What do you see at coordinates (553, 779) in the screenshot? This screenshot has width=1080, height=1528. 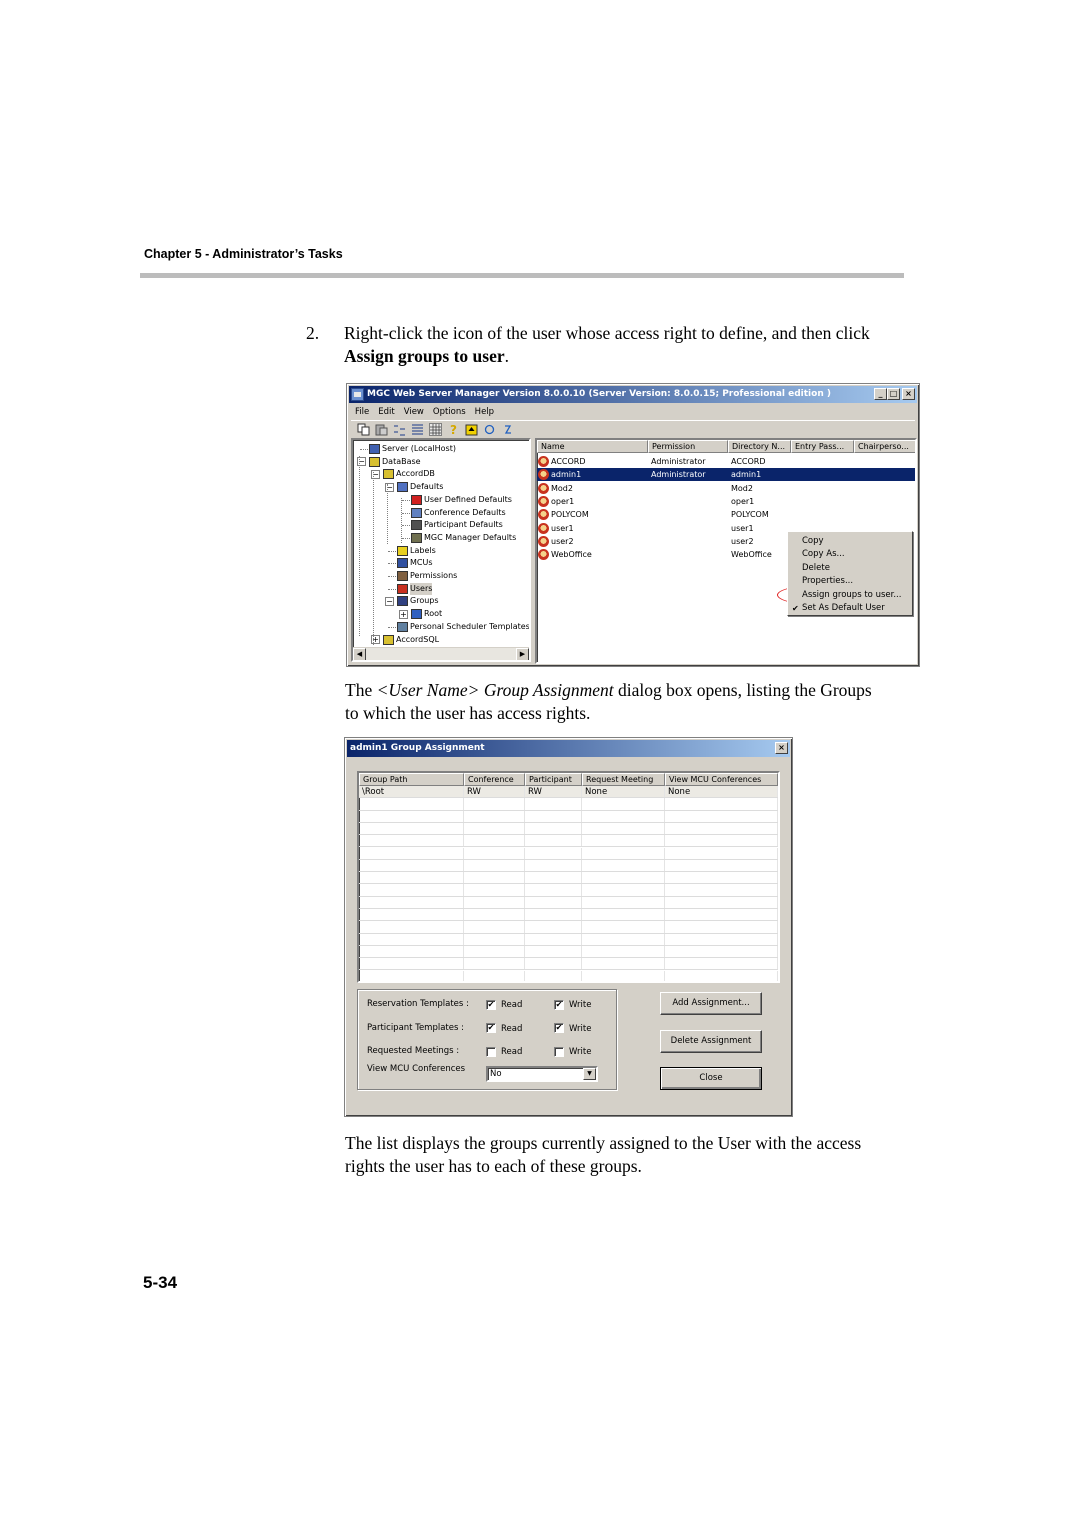 I see `col-participant: Participant` at bounding box center [553, 779].